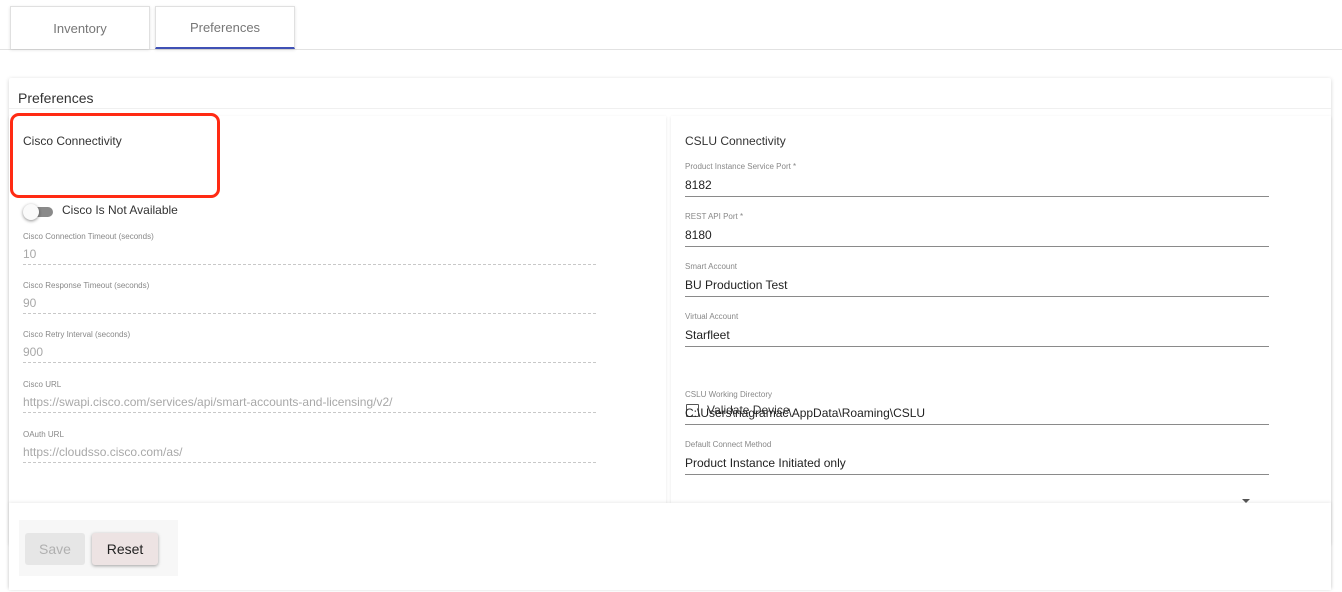 This screenshot has width=1342, height=592. I want to click on field-label: Cisco URL, so click(42, 384).